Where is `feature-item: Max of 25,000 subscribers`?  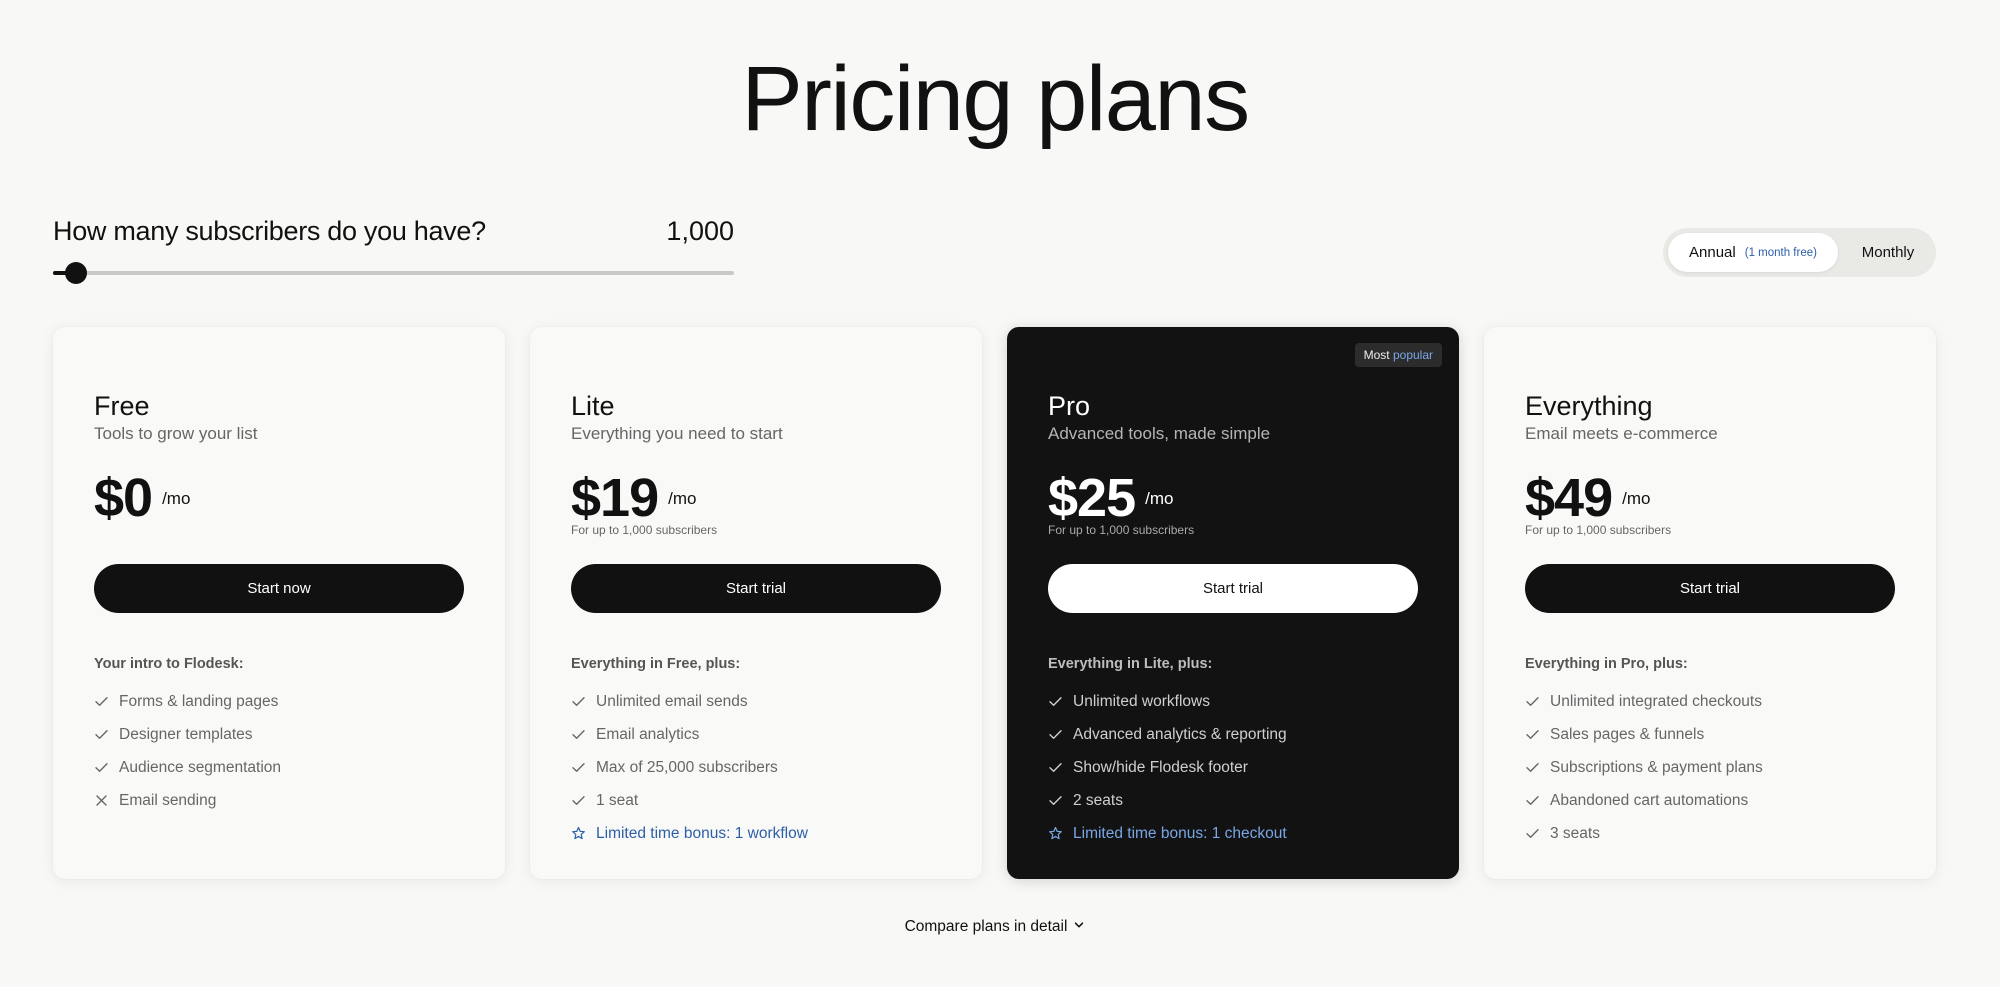
feature-item: Max of 25,000 subscribers is located at coordinates (689, 767).